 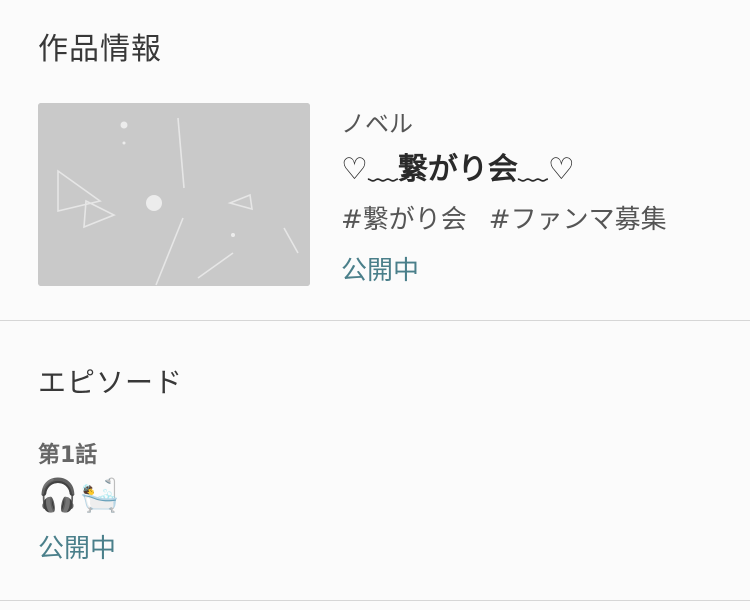 I want to click on tag-link: #ファンマ募集, so click(x=578, y=220).